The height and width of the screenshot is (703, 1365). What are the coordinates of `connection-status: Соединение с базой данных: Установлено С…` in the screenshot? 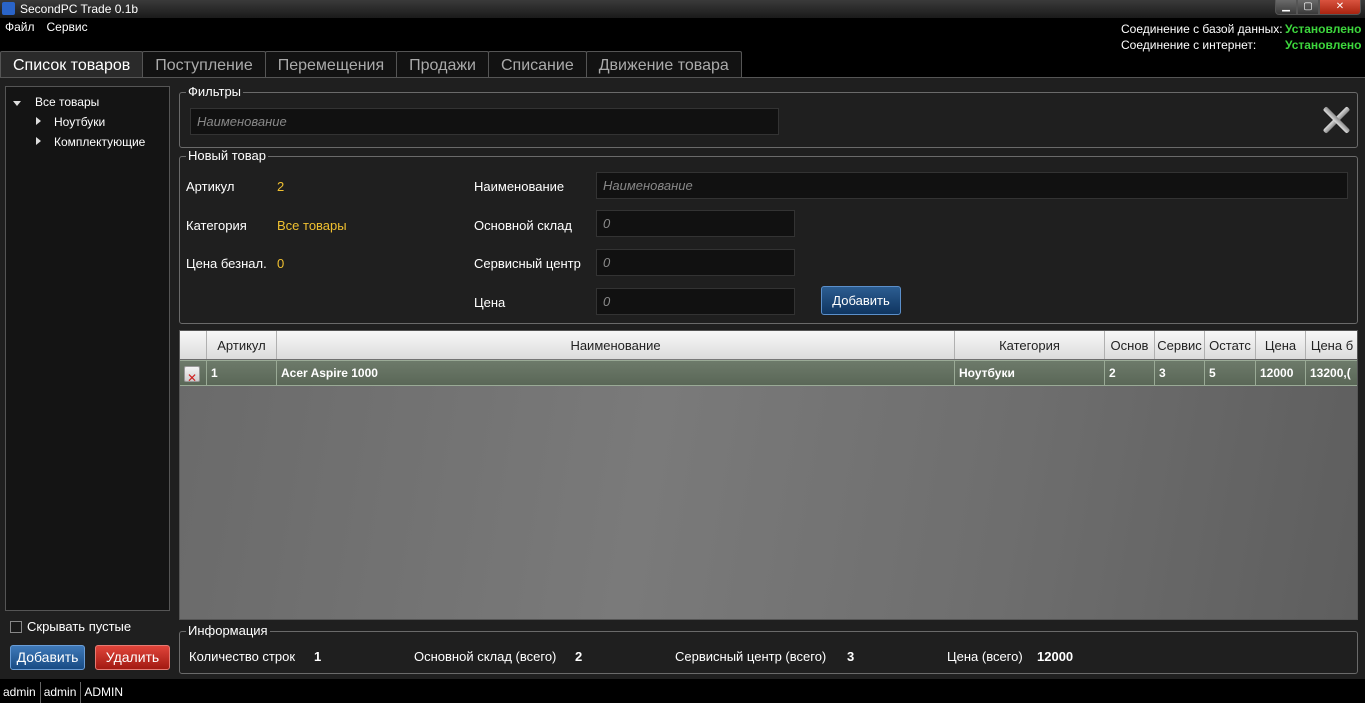 It's located at (1241, 37).